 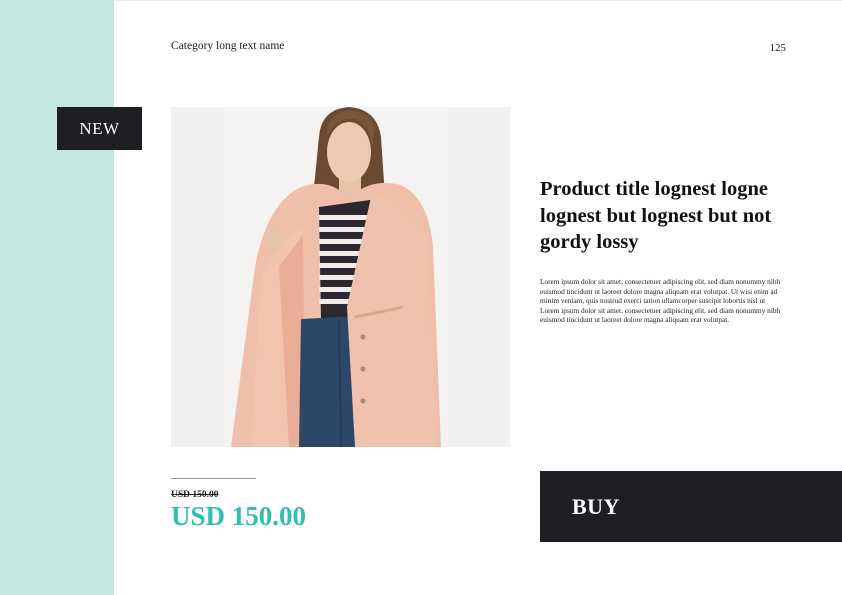 I want to click on current-price: USD 150.00, so click(x=239, y=516).